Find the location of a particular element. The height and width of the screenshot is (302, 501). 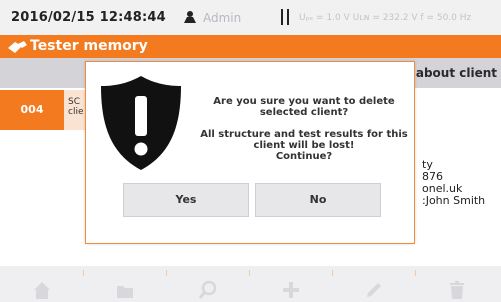

page-title: Tester memory is located at coordinates (89, 46).